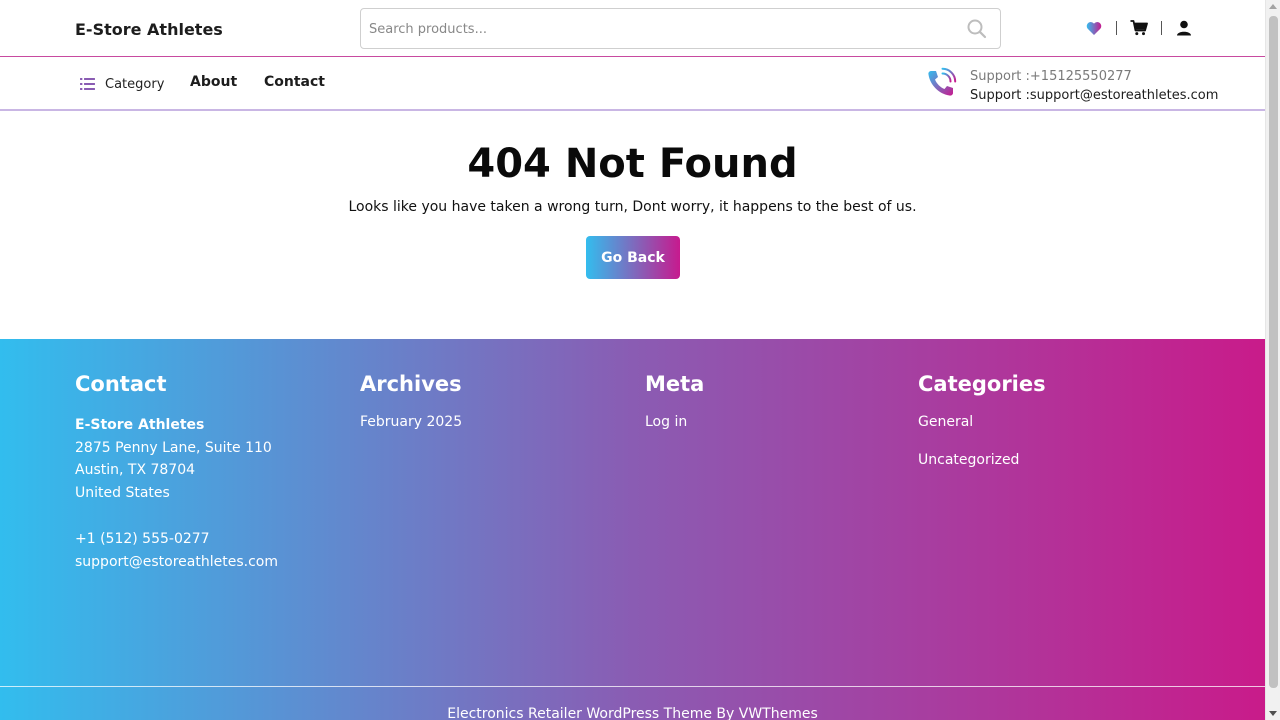  I want to click on phone-icon, so click(941, 83).